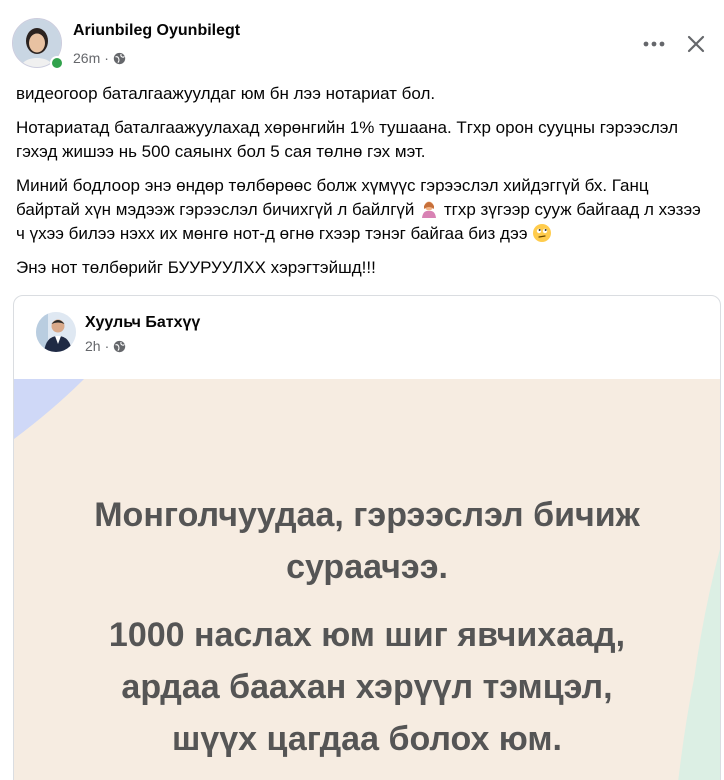  What do you see at coordinates (367, 687) in the screenshot?
I see `image-line-4: ардаа баахан хэрүүл тэмцэл,` at bounding box center [367, 687].